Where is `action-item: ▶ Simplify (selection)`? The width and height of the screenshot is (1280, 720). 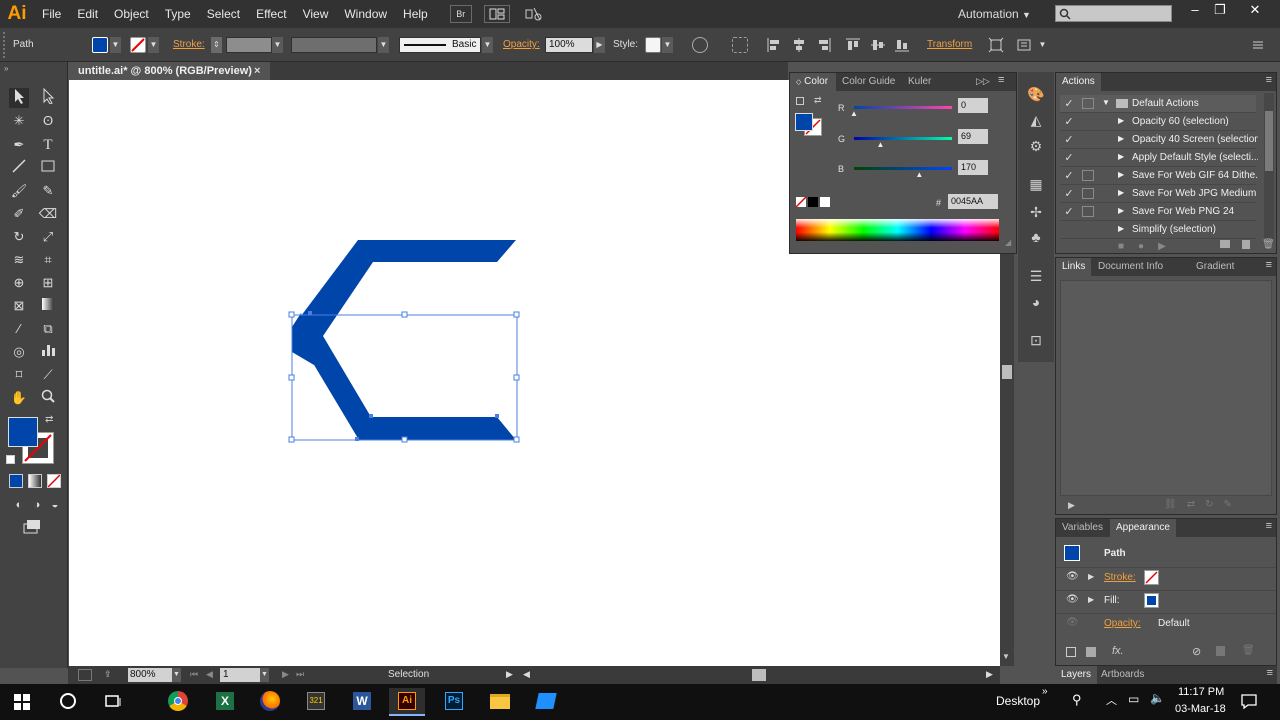
action-item: ▶ Simplify (selection) is located at coordinates (1158, 230).